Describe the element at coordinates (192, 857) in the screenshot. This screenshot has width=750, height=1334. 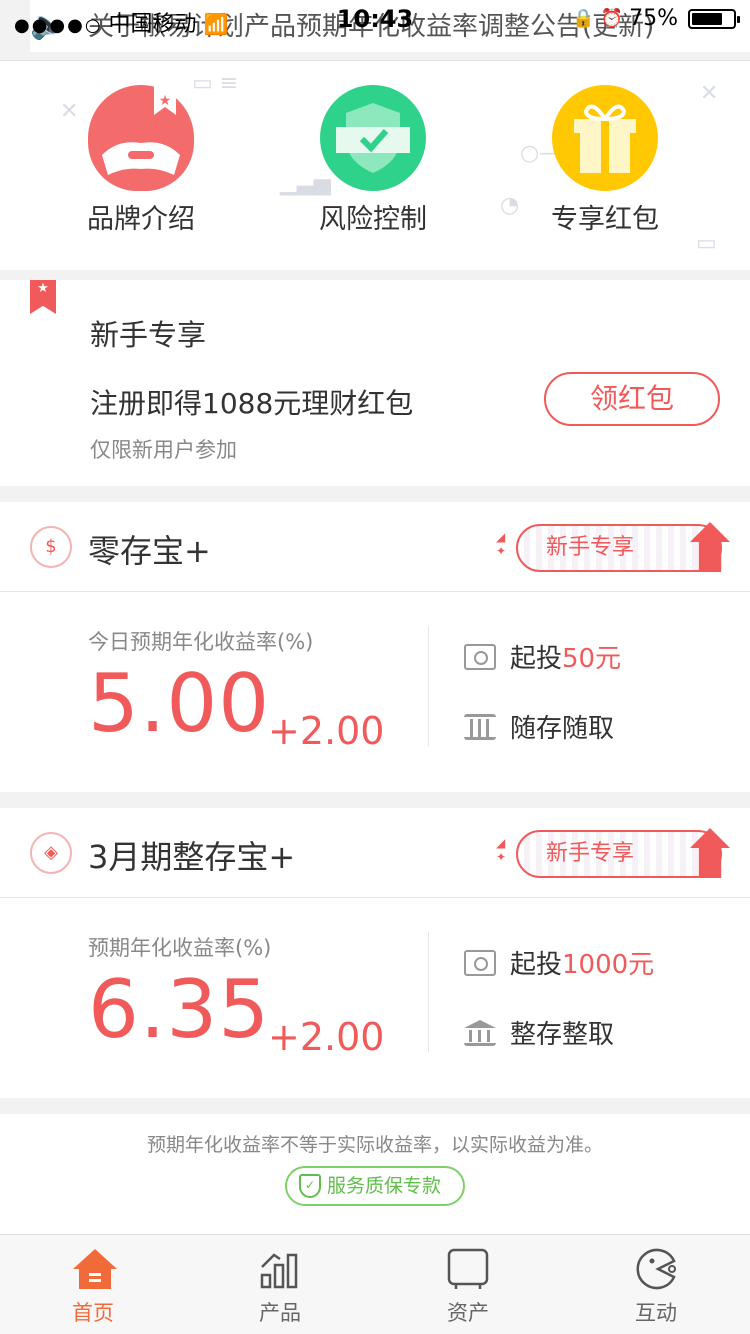
I see `product-name: 3月期整存宝+` at that location.